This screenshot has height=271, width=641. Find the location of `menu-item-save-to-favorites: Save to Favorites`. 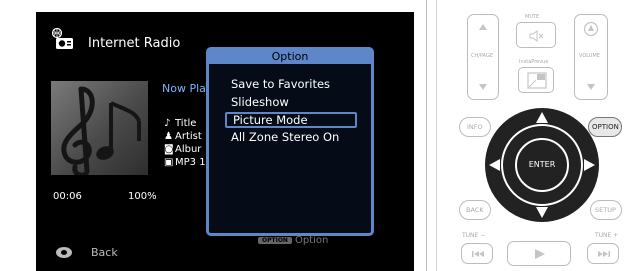

menu-item-save-to-favorites: Save to Favorites is located at coordinates (280, 84).